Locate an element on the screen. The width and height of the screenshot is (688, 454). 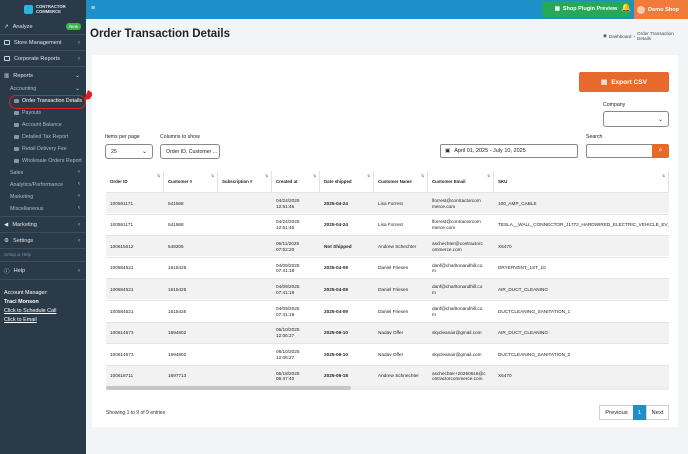
table-cell: 1615425 is located at coordinates (177, 268).